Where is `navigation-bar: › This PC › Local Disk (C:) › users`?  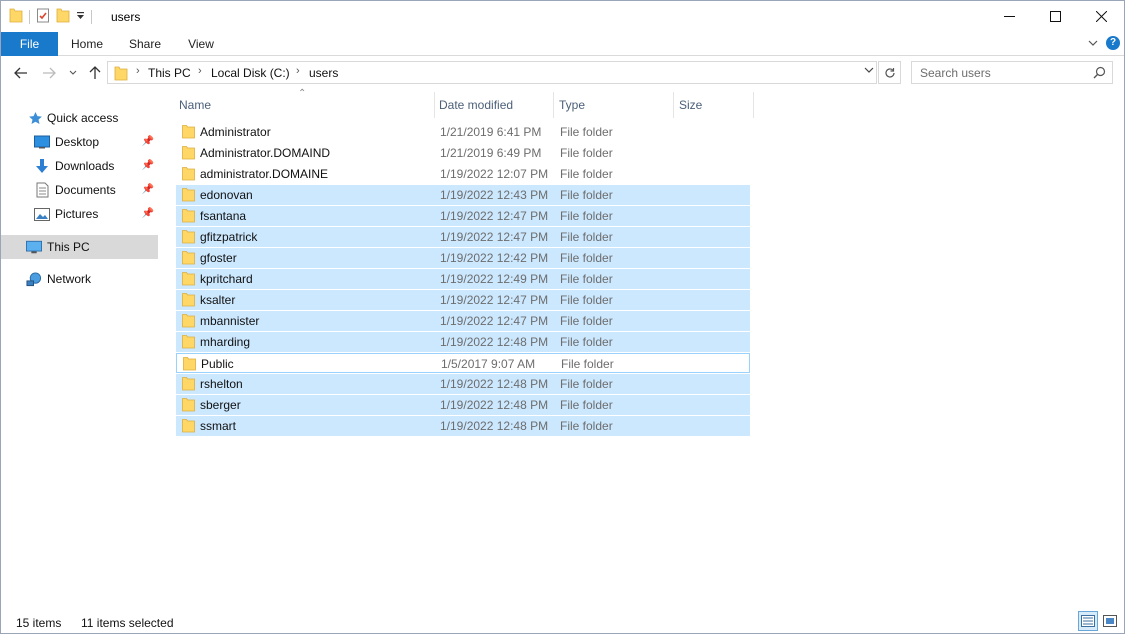 navigation-bar: › This PC › Local Disk (C:) › users is located at coordinates (562, 73).